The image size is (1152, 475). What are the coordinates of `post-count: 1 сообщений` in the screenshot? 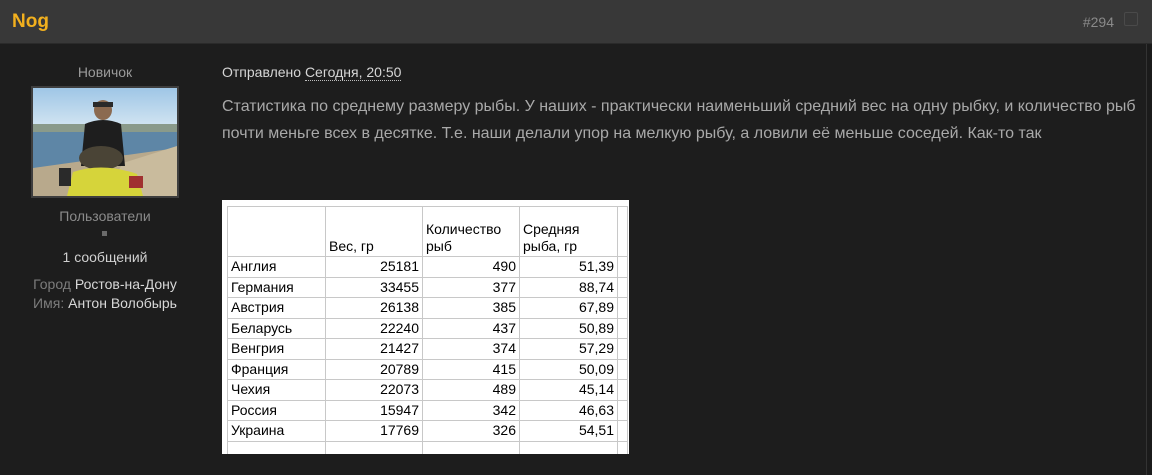 It's located at (105, 257).